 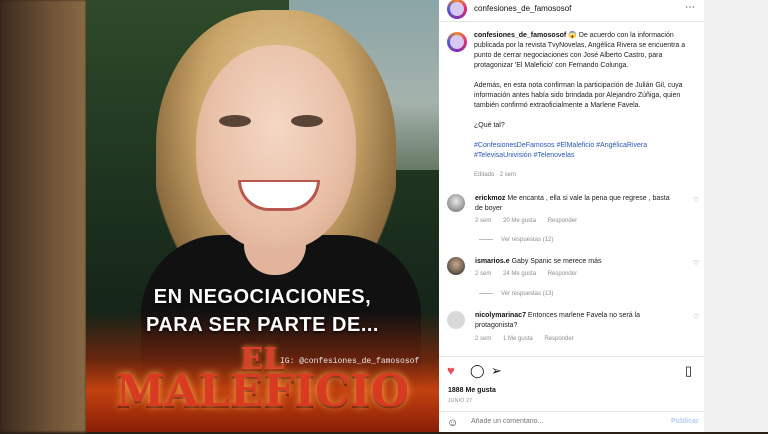 What do you see at coordinates (500, 315) in the screenshot?
I see `comment-username: nicolymarinac7` at bounding box center [500, 315].